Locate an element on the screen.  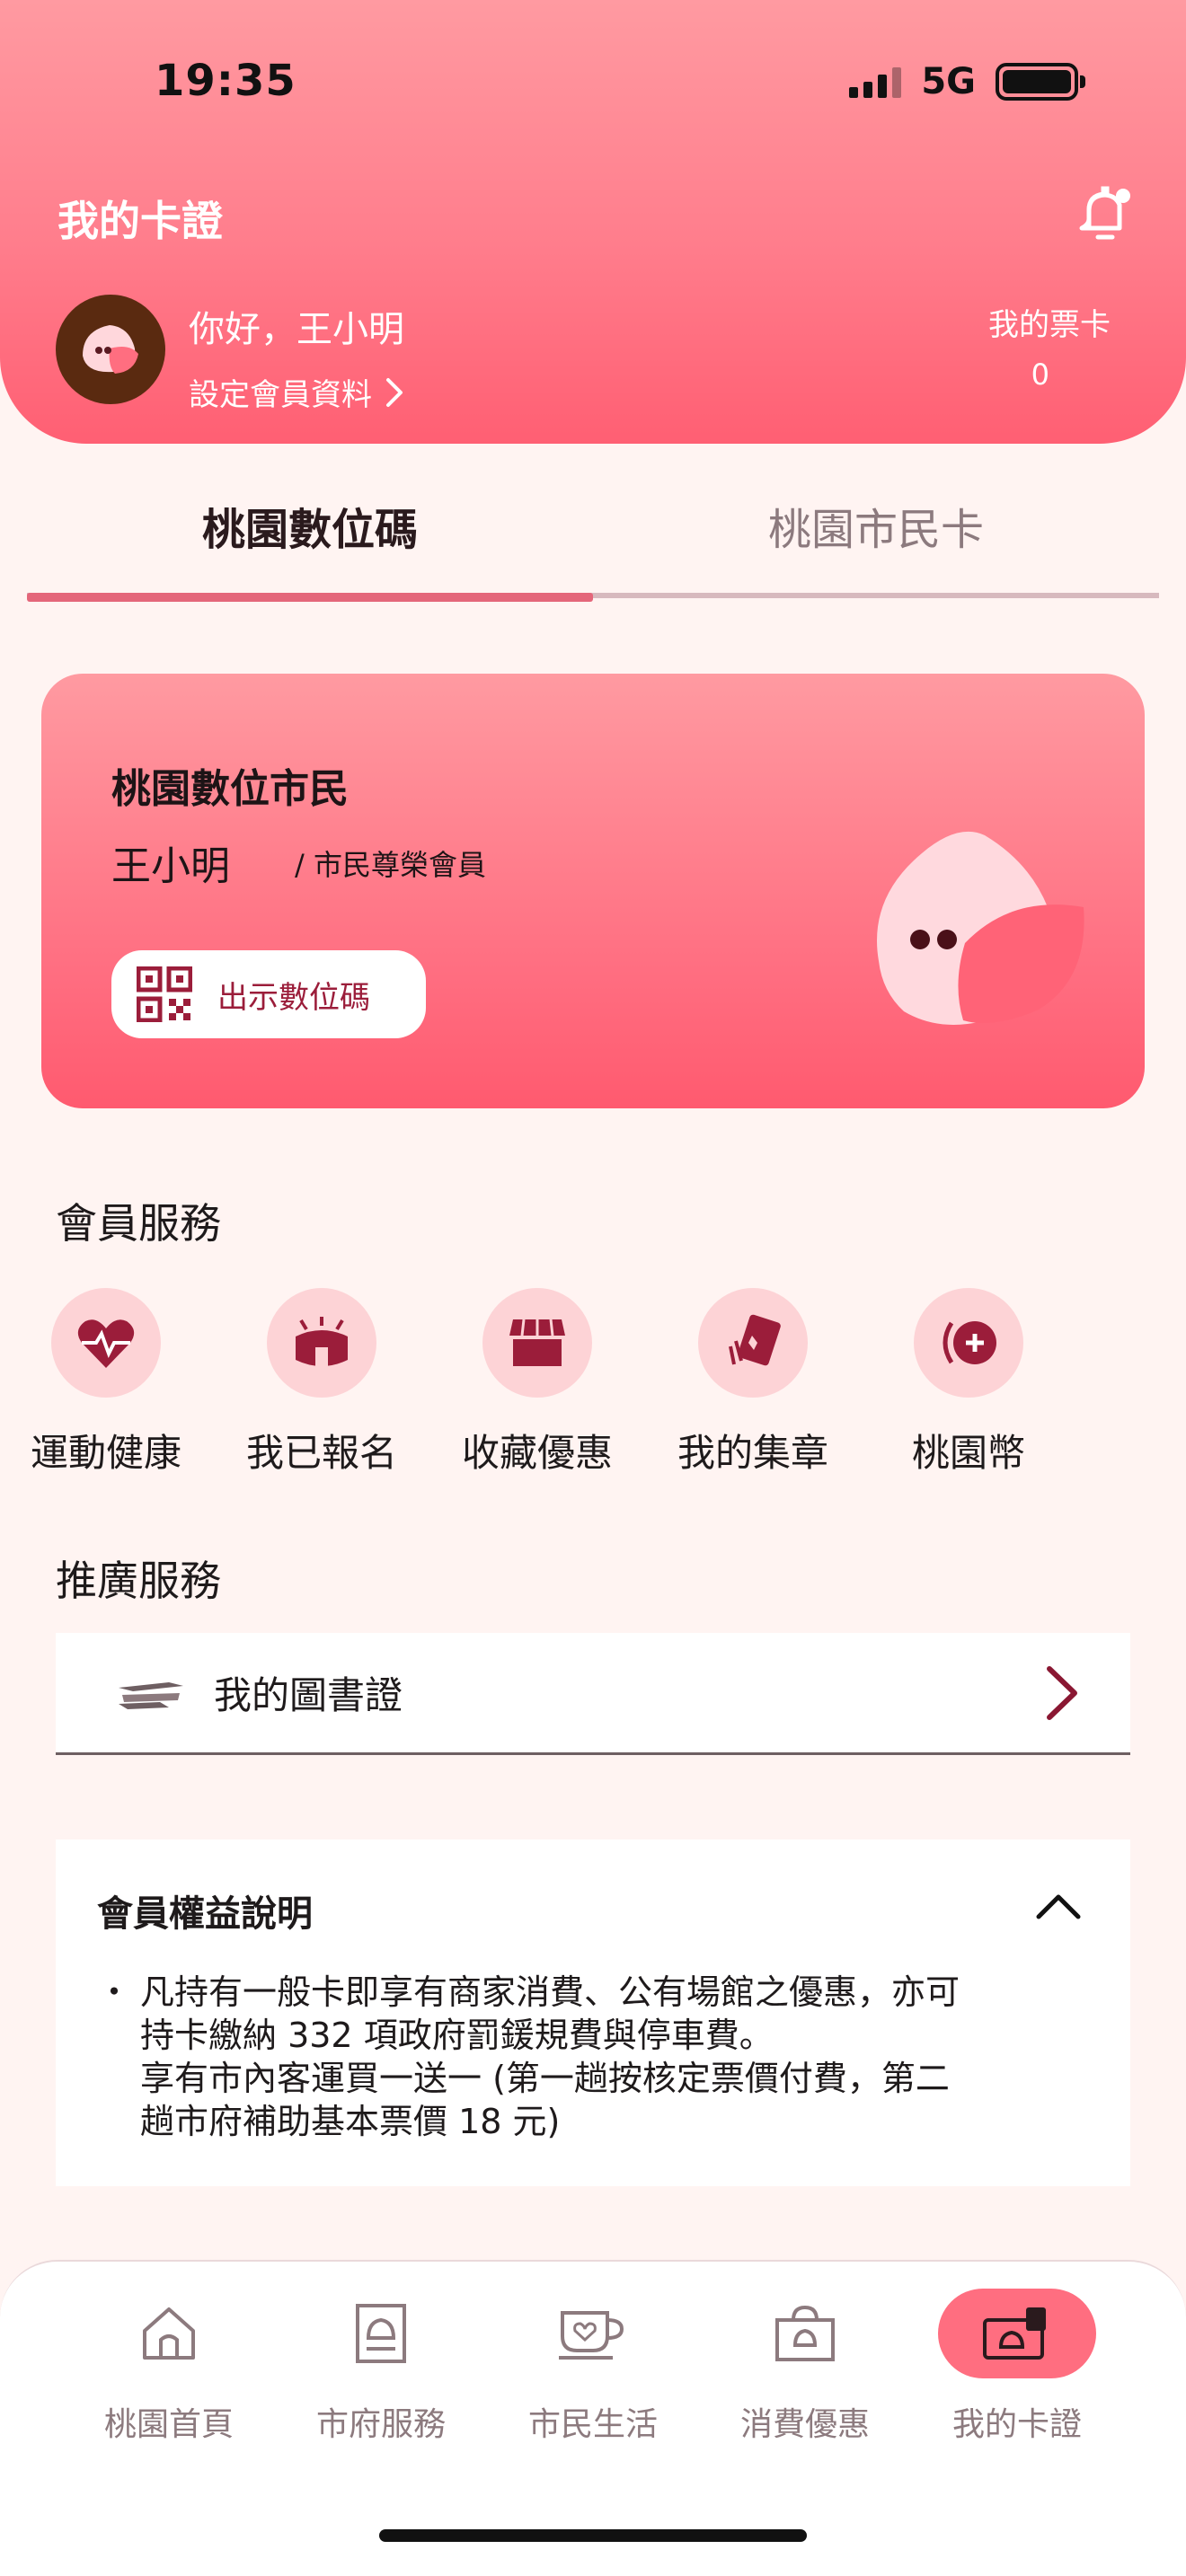
card-holder-name: 王小明 is located at coordinates (170, 866).